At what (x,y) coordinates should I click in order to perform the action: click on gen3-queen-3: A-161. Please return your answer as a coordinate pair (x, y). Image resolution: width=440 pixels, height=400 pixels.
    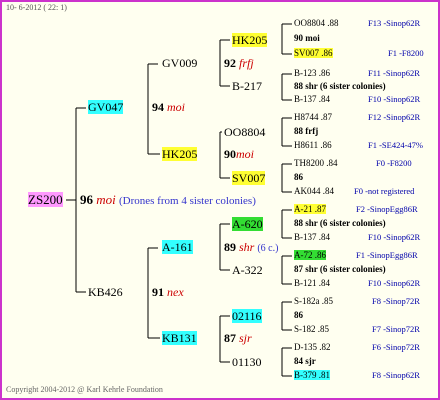
    Looking at the image, I should click on (177, 247).